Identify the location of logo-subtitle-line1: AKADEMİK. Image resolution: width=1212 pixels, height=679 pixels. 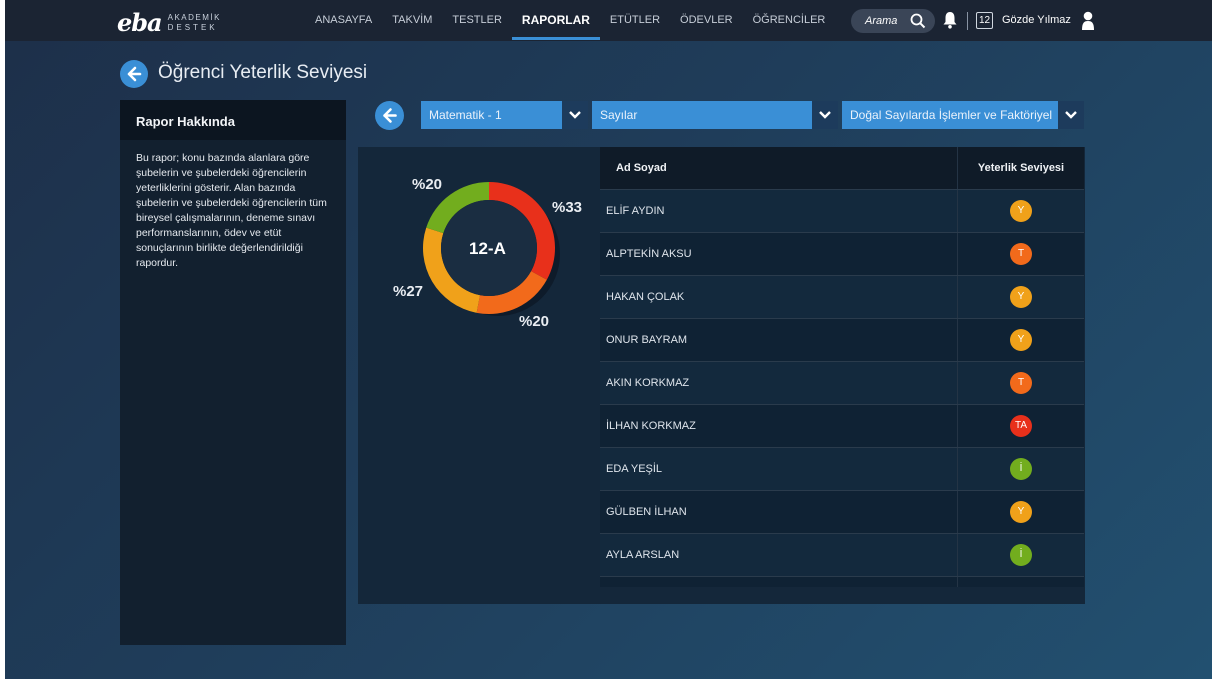
(194, 17).